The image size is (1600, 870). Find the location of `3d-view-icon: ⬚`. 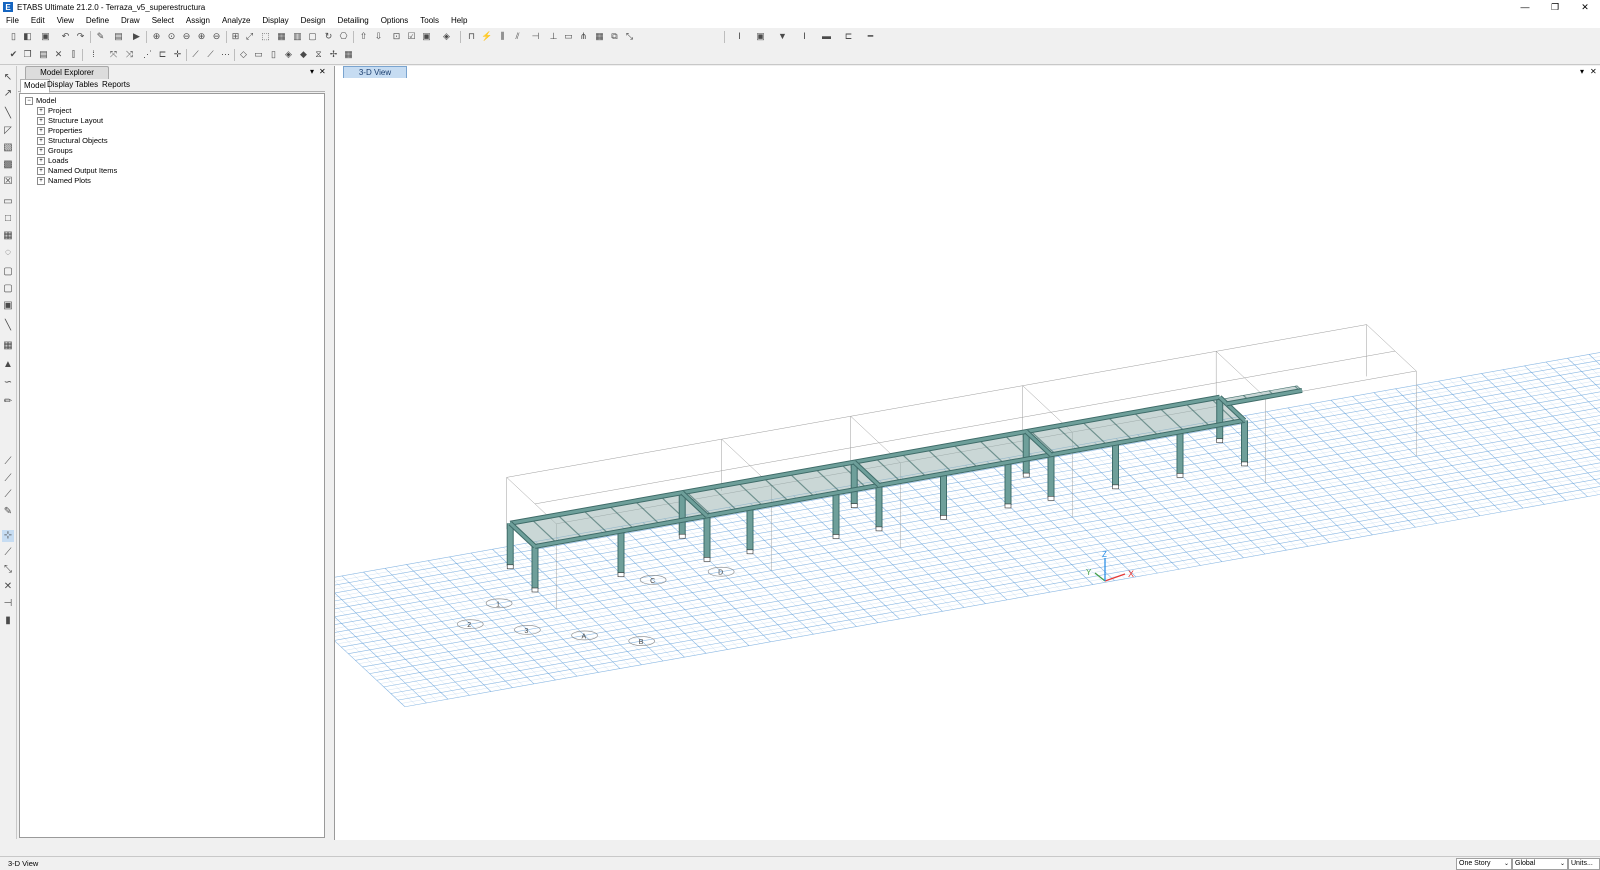

3d-view-icon: ⬚ is located at coordinates (265, 36).